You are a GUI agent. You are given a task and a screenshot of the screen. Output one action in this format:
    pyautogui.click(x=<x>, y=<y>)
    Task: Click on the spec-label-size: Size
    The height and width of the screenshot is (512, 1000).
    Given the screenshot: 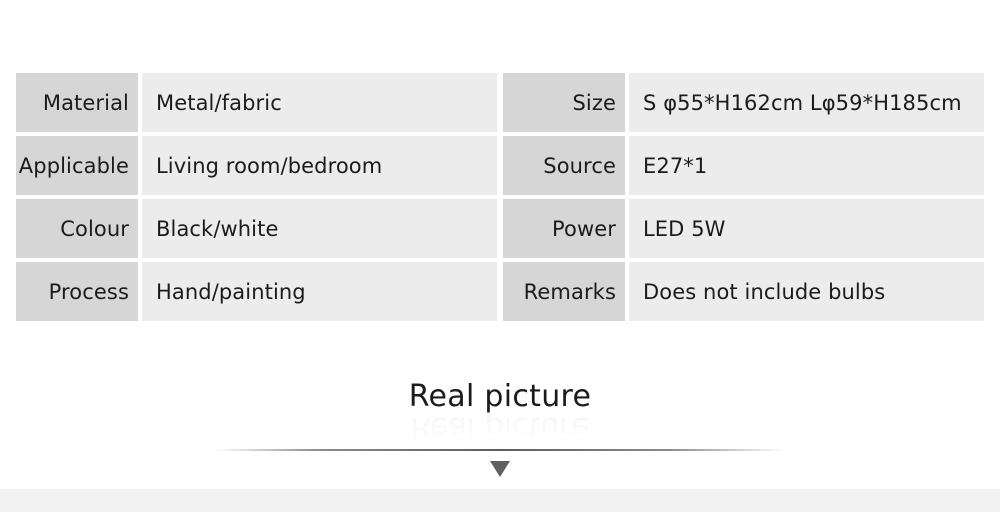 What is the action you would take?
    pyautogui.click(x=564, y=102)
    